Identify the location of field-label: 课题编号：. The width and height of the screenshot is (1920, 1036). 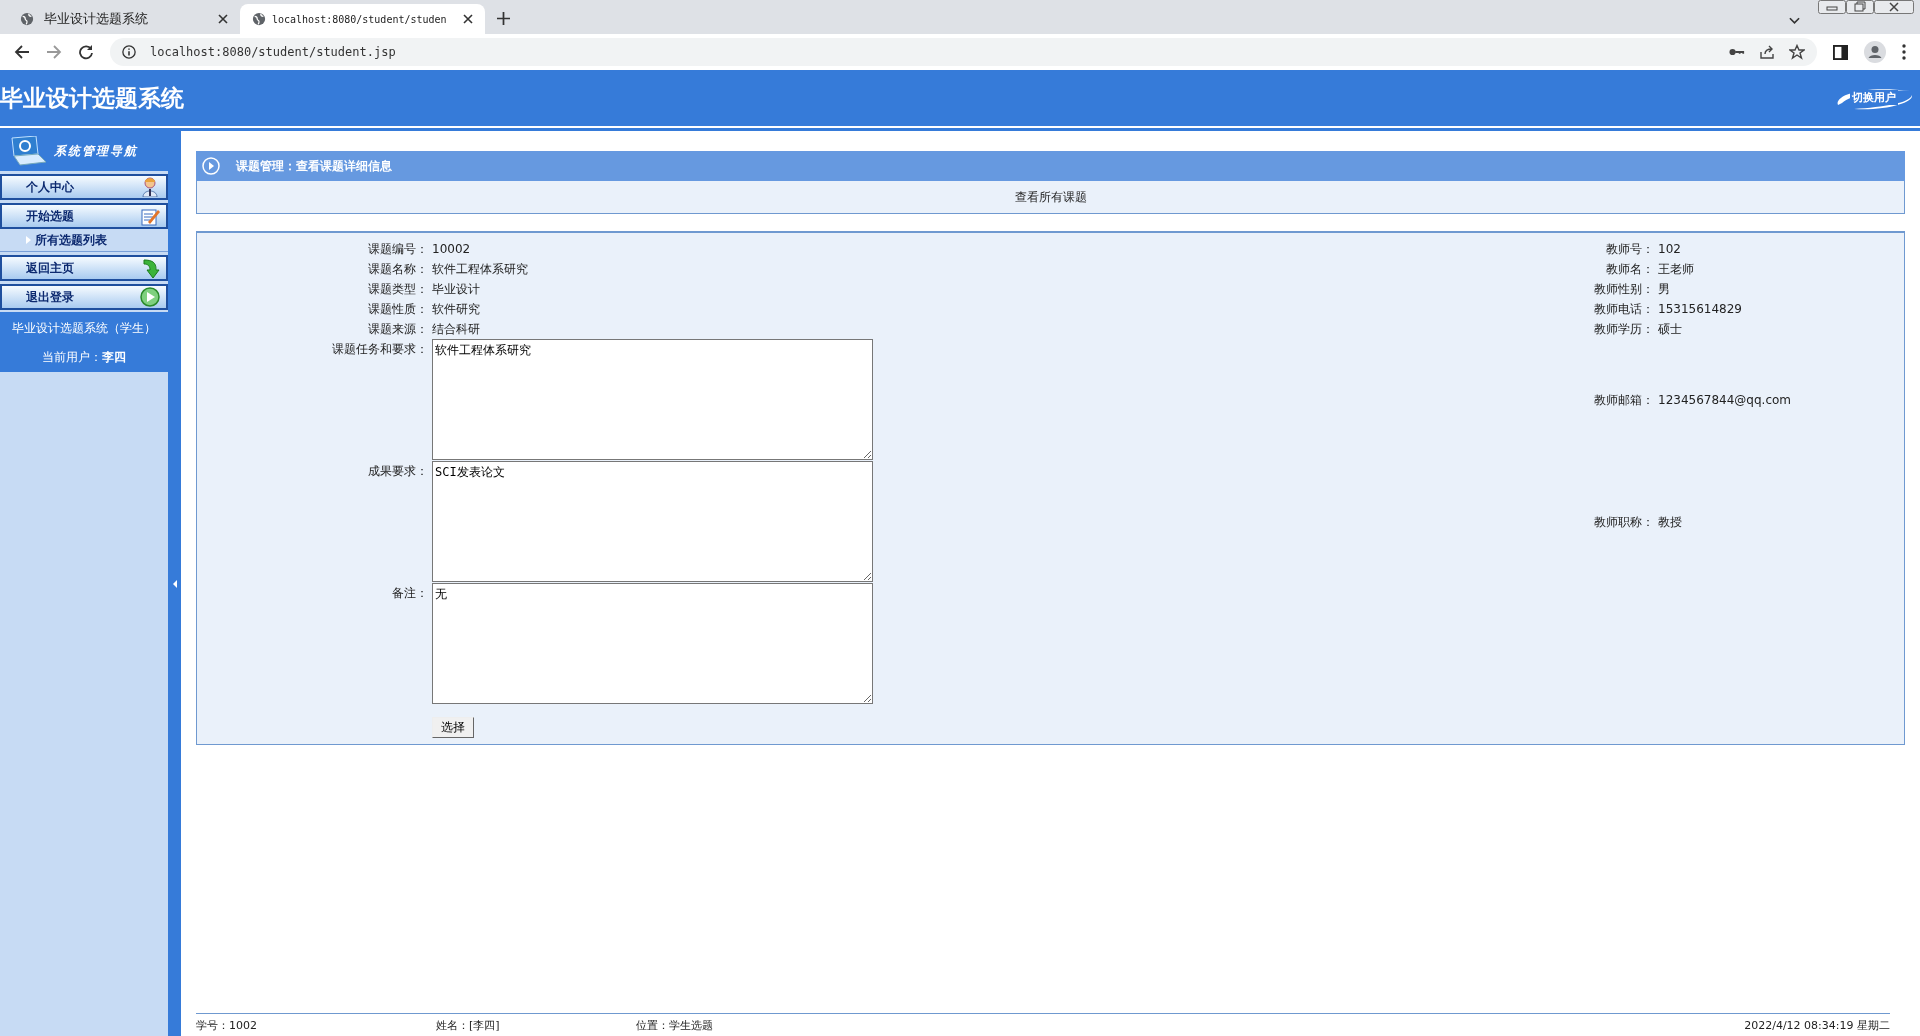
(397, 249).